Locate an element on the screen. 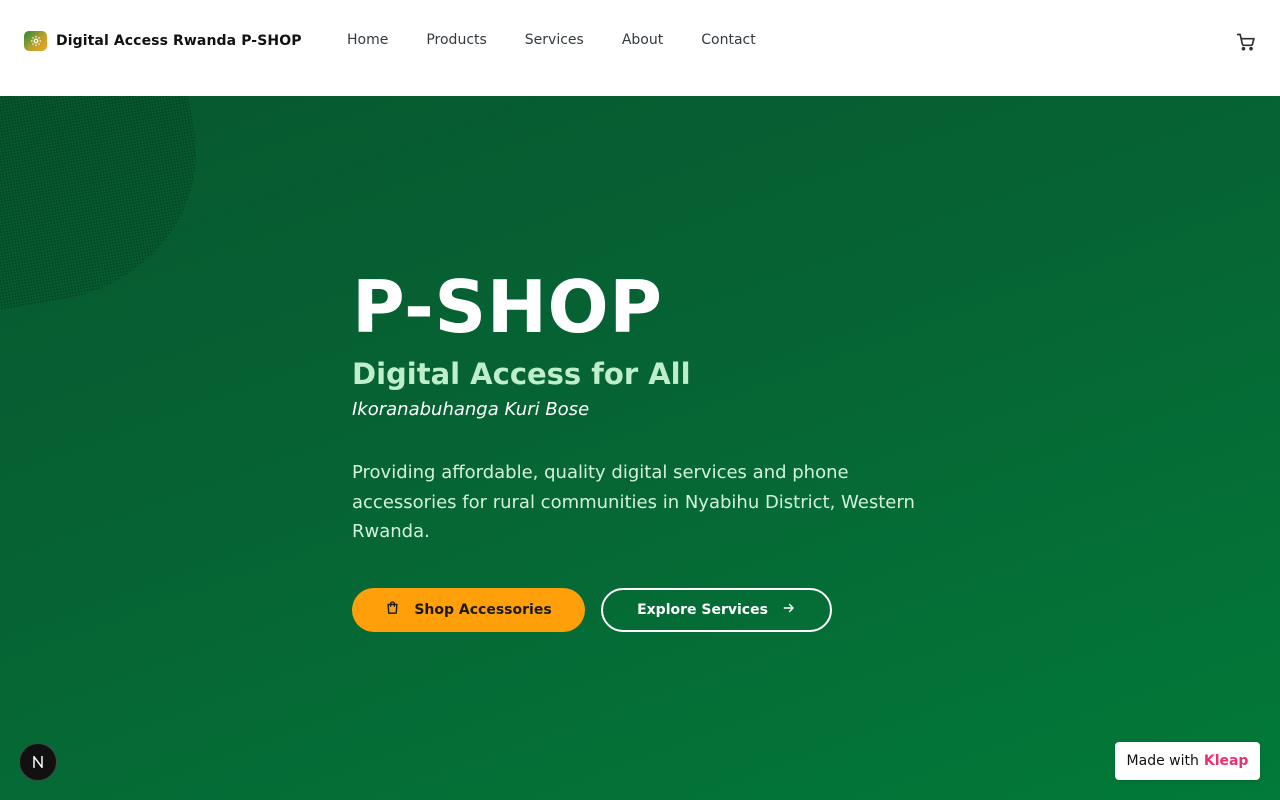 Image resolution: width=1280 pixels, height=800 pixels. brand-name: Digital Access Rwanda P-SHOP is located at coordinates (179, 41).